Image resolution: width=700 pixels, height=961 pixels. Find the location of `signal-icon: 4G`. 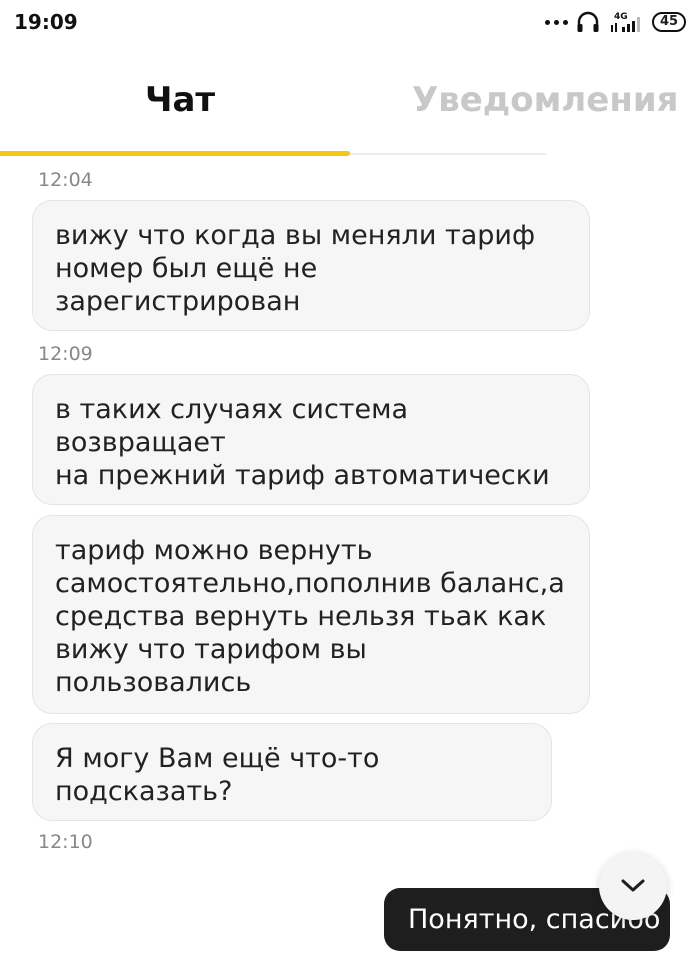

signal-icon: 4G is located at coordinates (625, 22).